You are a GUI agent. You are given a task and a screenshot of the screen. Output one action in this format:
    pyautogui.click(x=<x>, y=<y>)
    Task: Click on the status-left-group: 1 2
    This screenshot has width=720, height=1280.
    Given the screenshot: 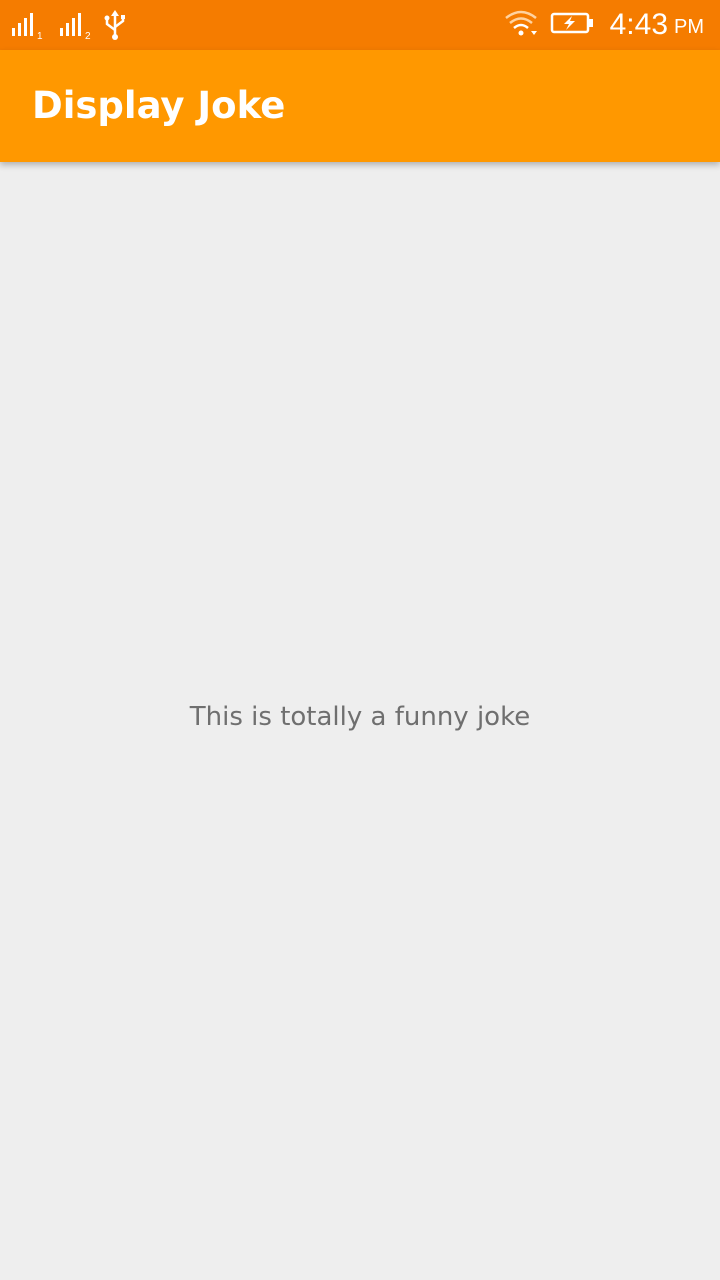 What is the action you would take?
    pyautogui.click(x=60, y=25)
    